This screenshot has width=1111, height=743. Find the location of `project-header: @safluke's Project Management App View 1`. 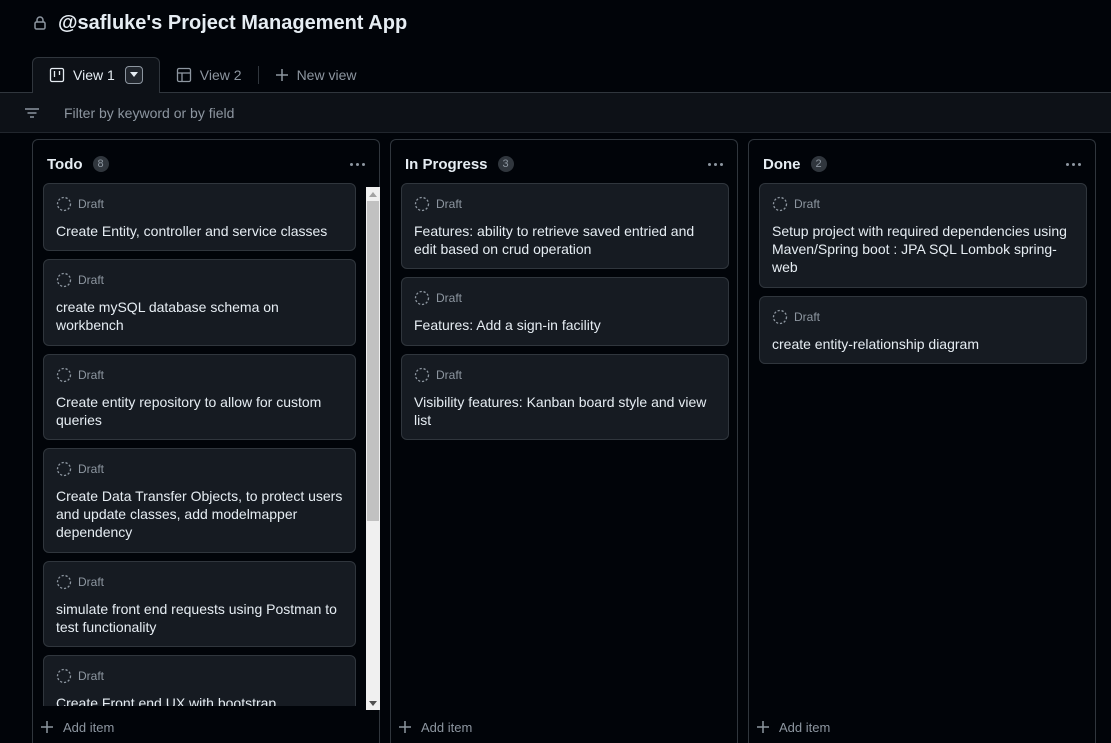

project-header: @safluke's Project Management App View 1 is located at coordinates (555, 47).